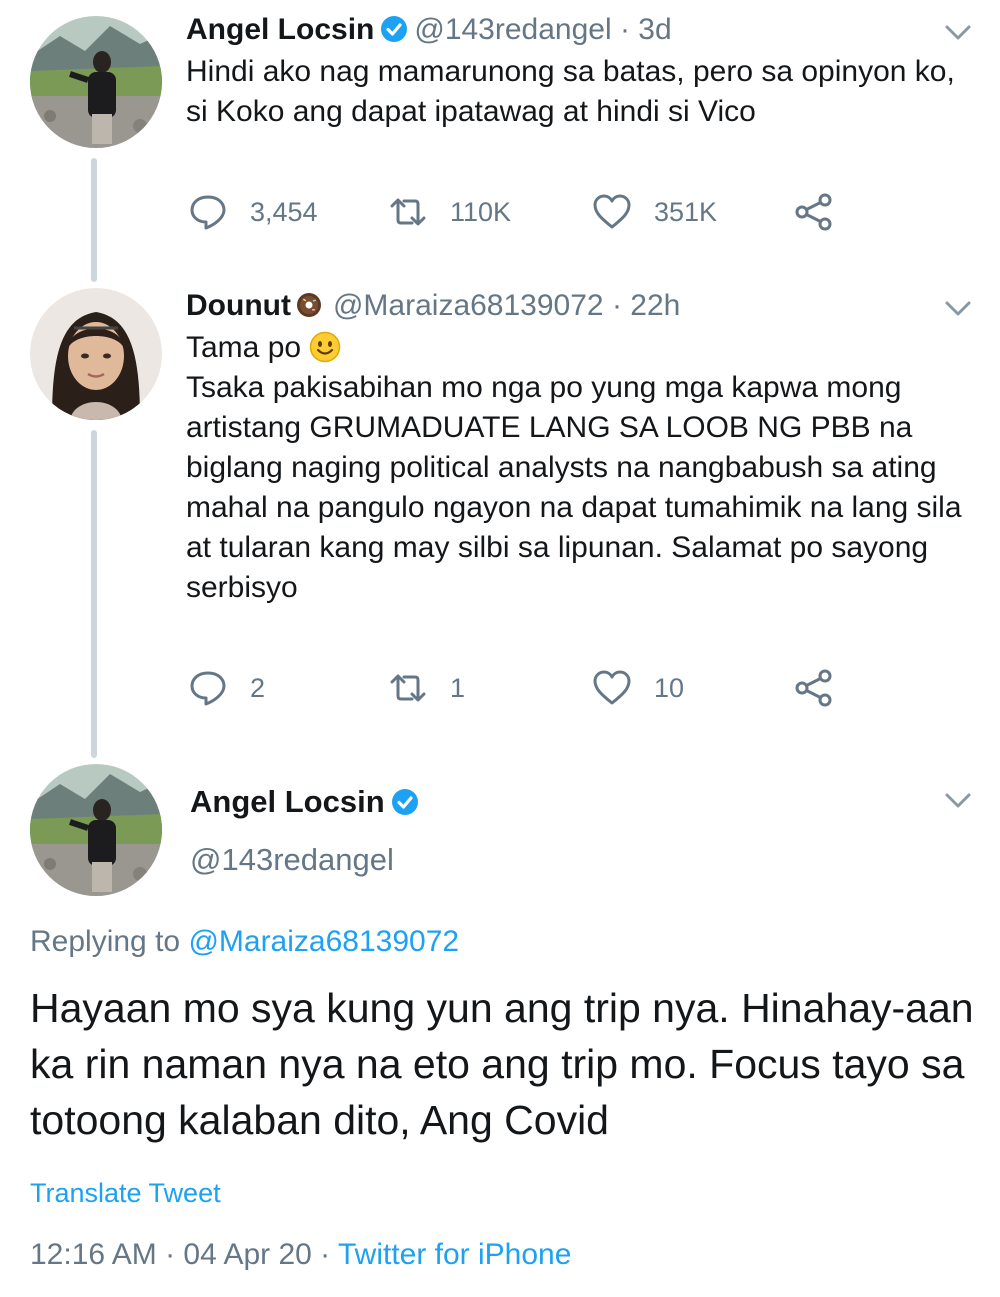  I want to click on display-name: Dounut, so click(238, 305).